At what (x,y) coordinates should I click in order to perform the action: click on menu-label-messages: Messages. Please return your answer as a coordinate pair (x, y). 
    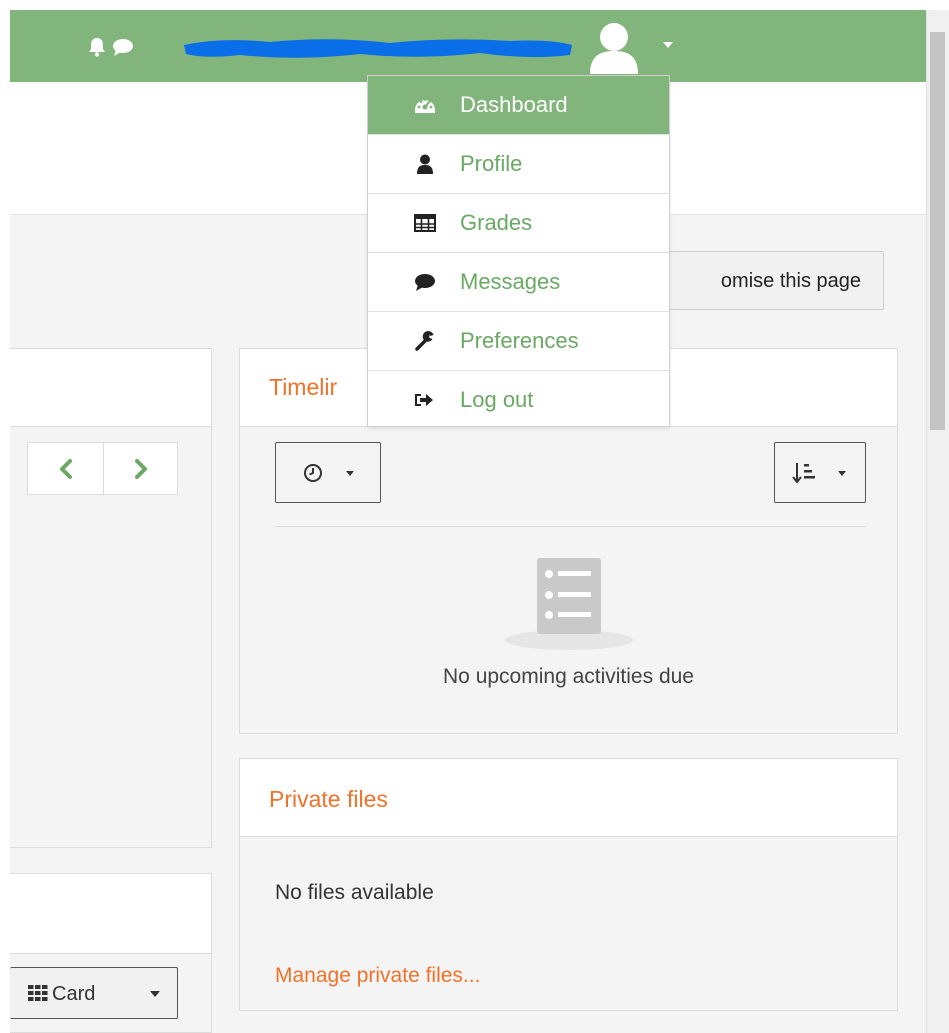
    Looking at the image, I should click on (510, 281).